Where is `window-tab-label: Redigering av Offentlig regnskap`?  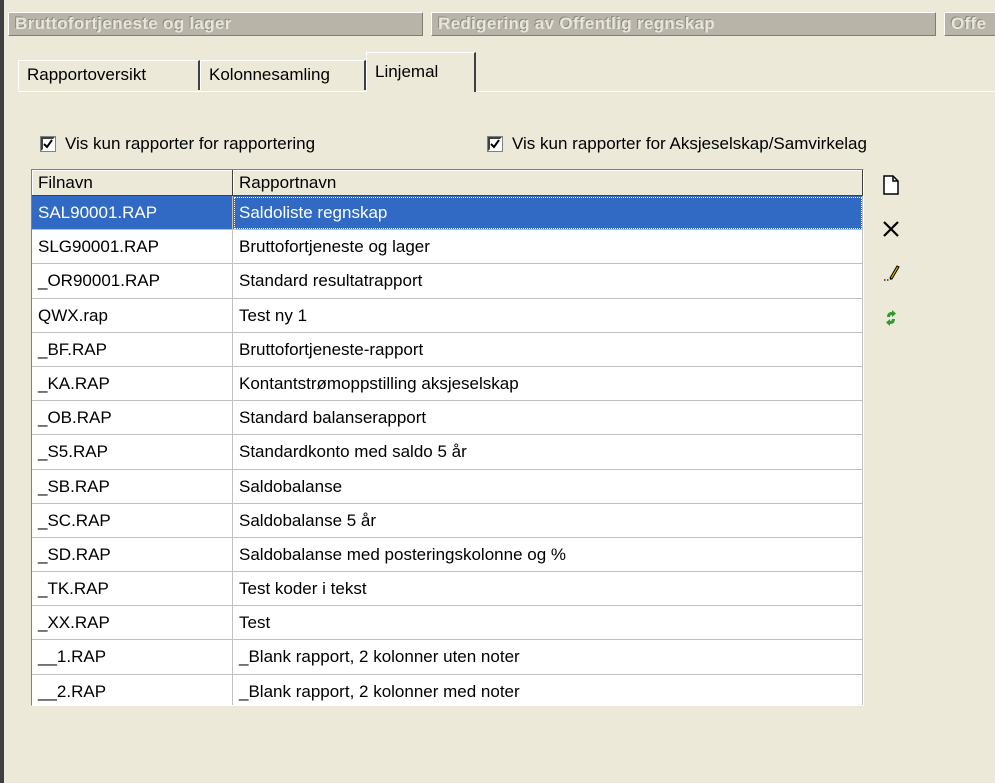 window-tab-label: Redigering av Offentlig regnskap is located at coordinates (576, 23).